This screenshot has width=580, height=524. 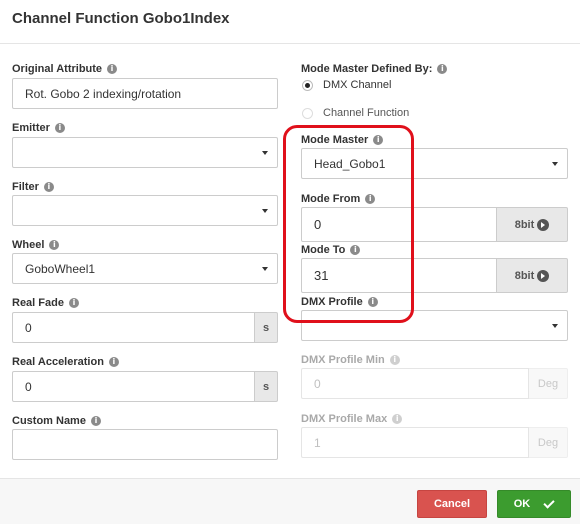 What do you see at coordinates (532, 224) in the screenshot?
I see `mode-from-bit-button: 8bit` at bounding box center [532, 224].